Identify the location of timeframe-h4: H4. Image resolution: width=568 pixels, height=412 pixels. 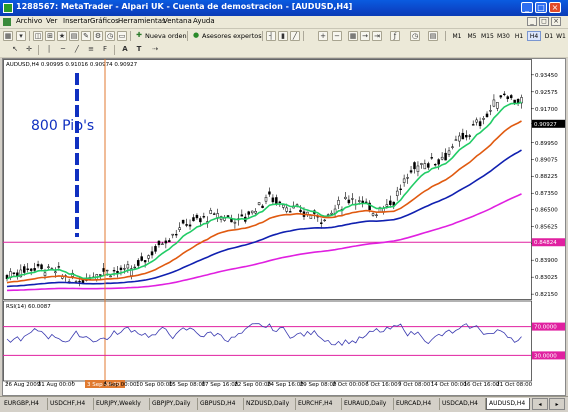
(534, 36).